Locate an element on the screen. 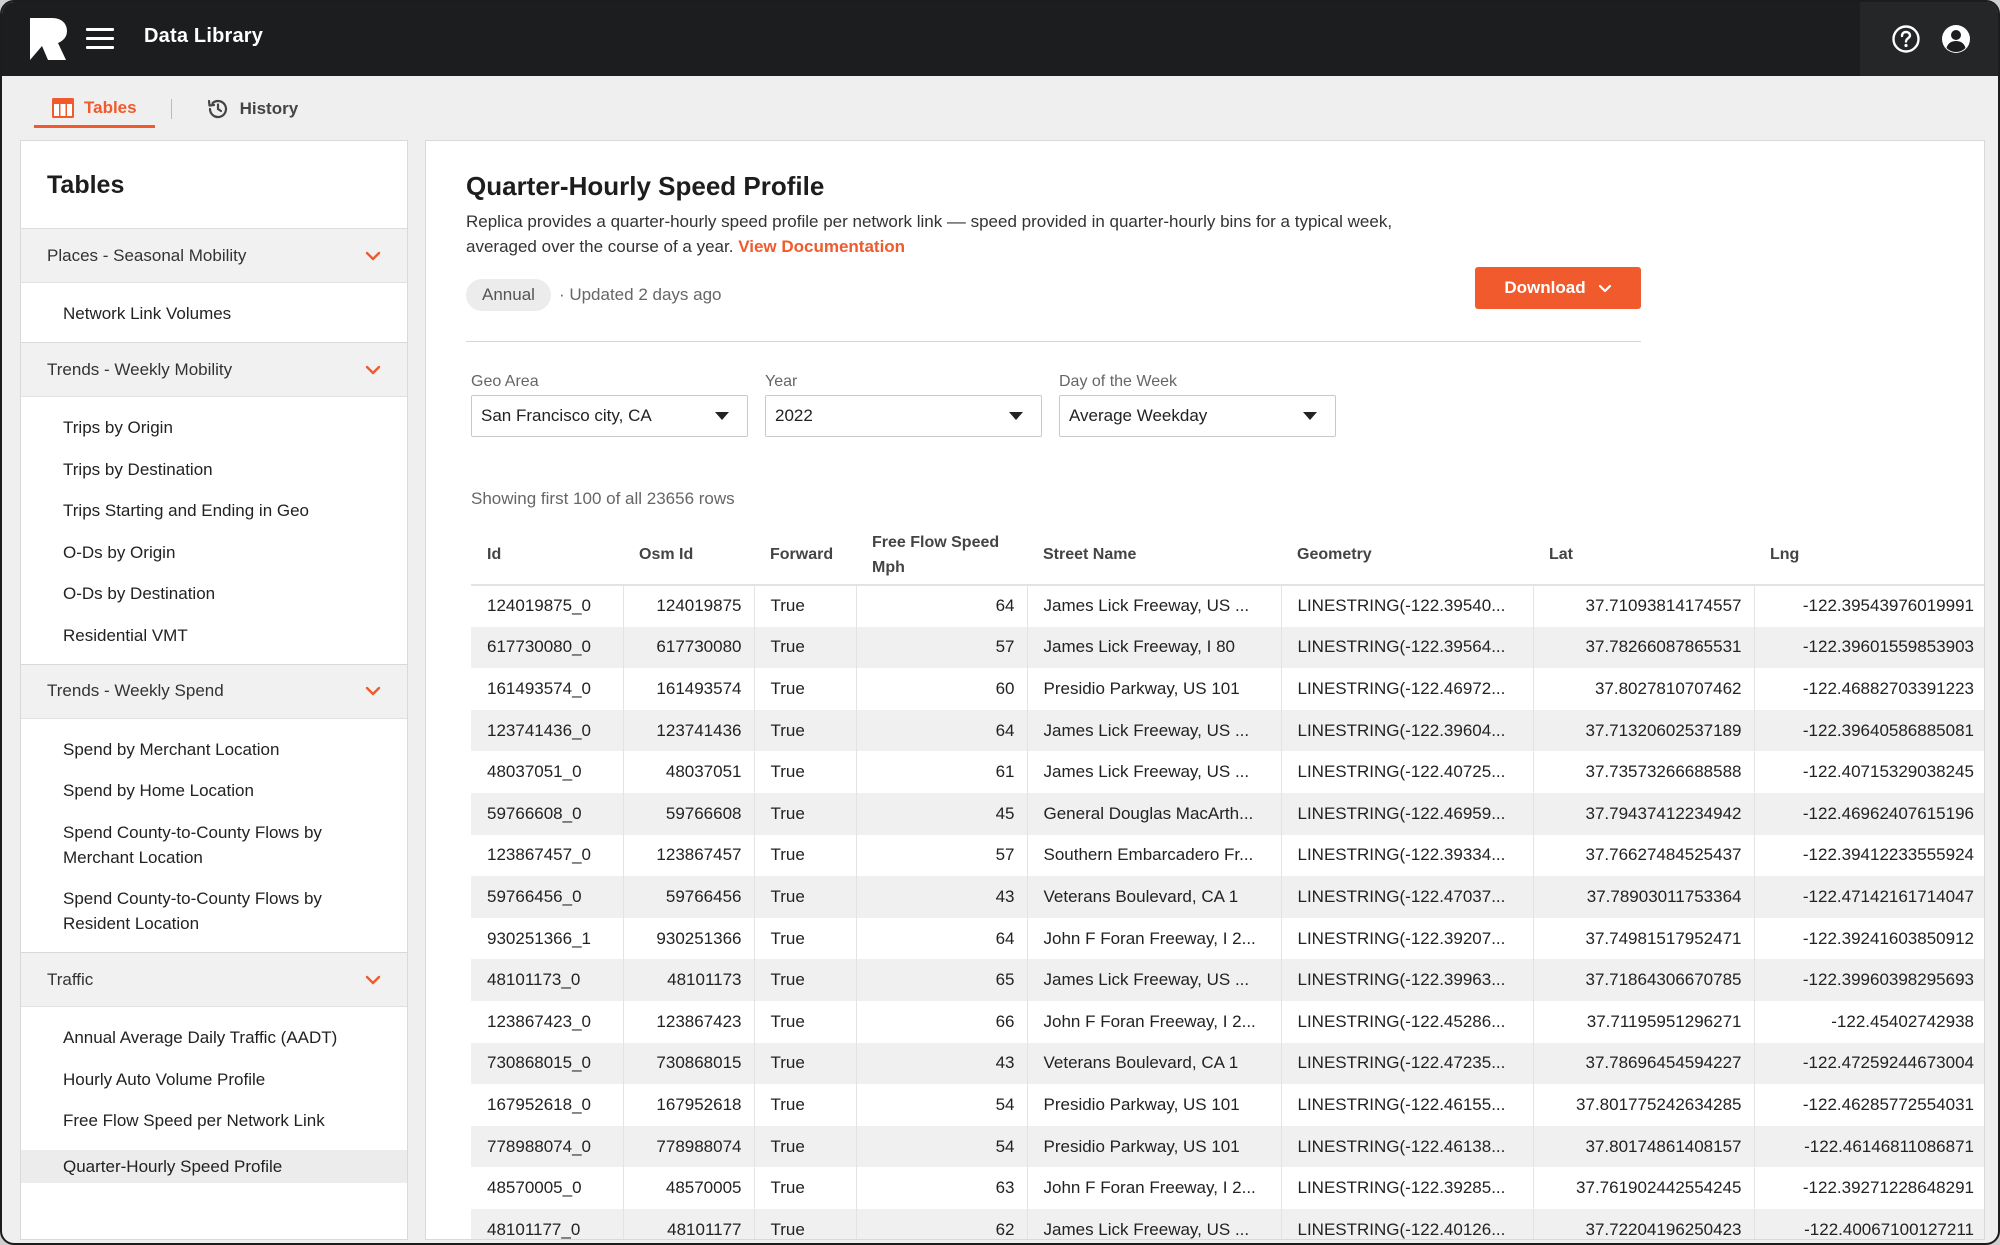 The image size is (2000, 1245). sidebar-item-network-link-volumes: Network Link Volumes is located at coordinates (214, 313).